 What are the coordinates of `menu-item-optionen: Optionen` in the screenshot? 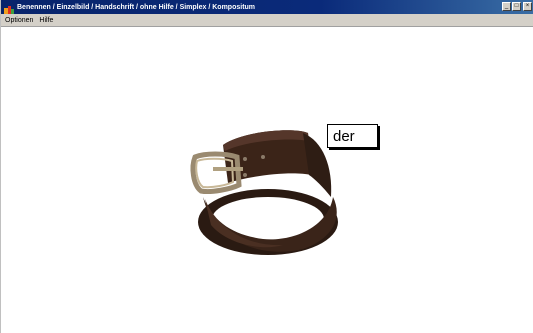 It's located at (19, 20).